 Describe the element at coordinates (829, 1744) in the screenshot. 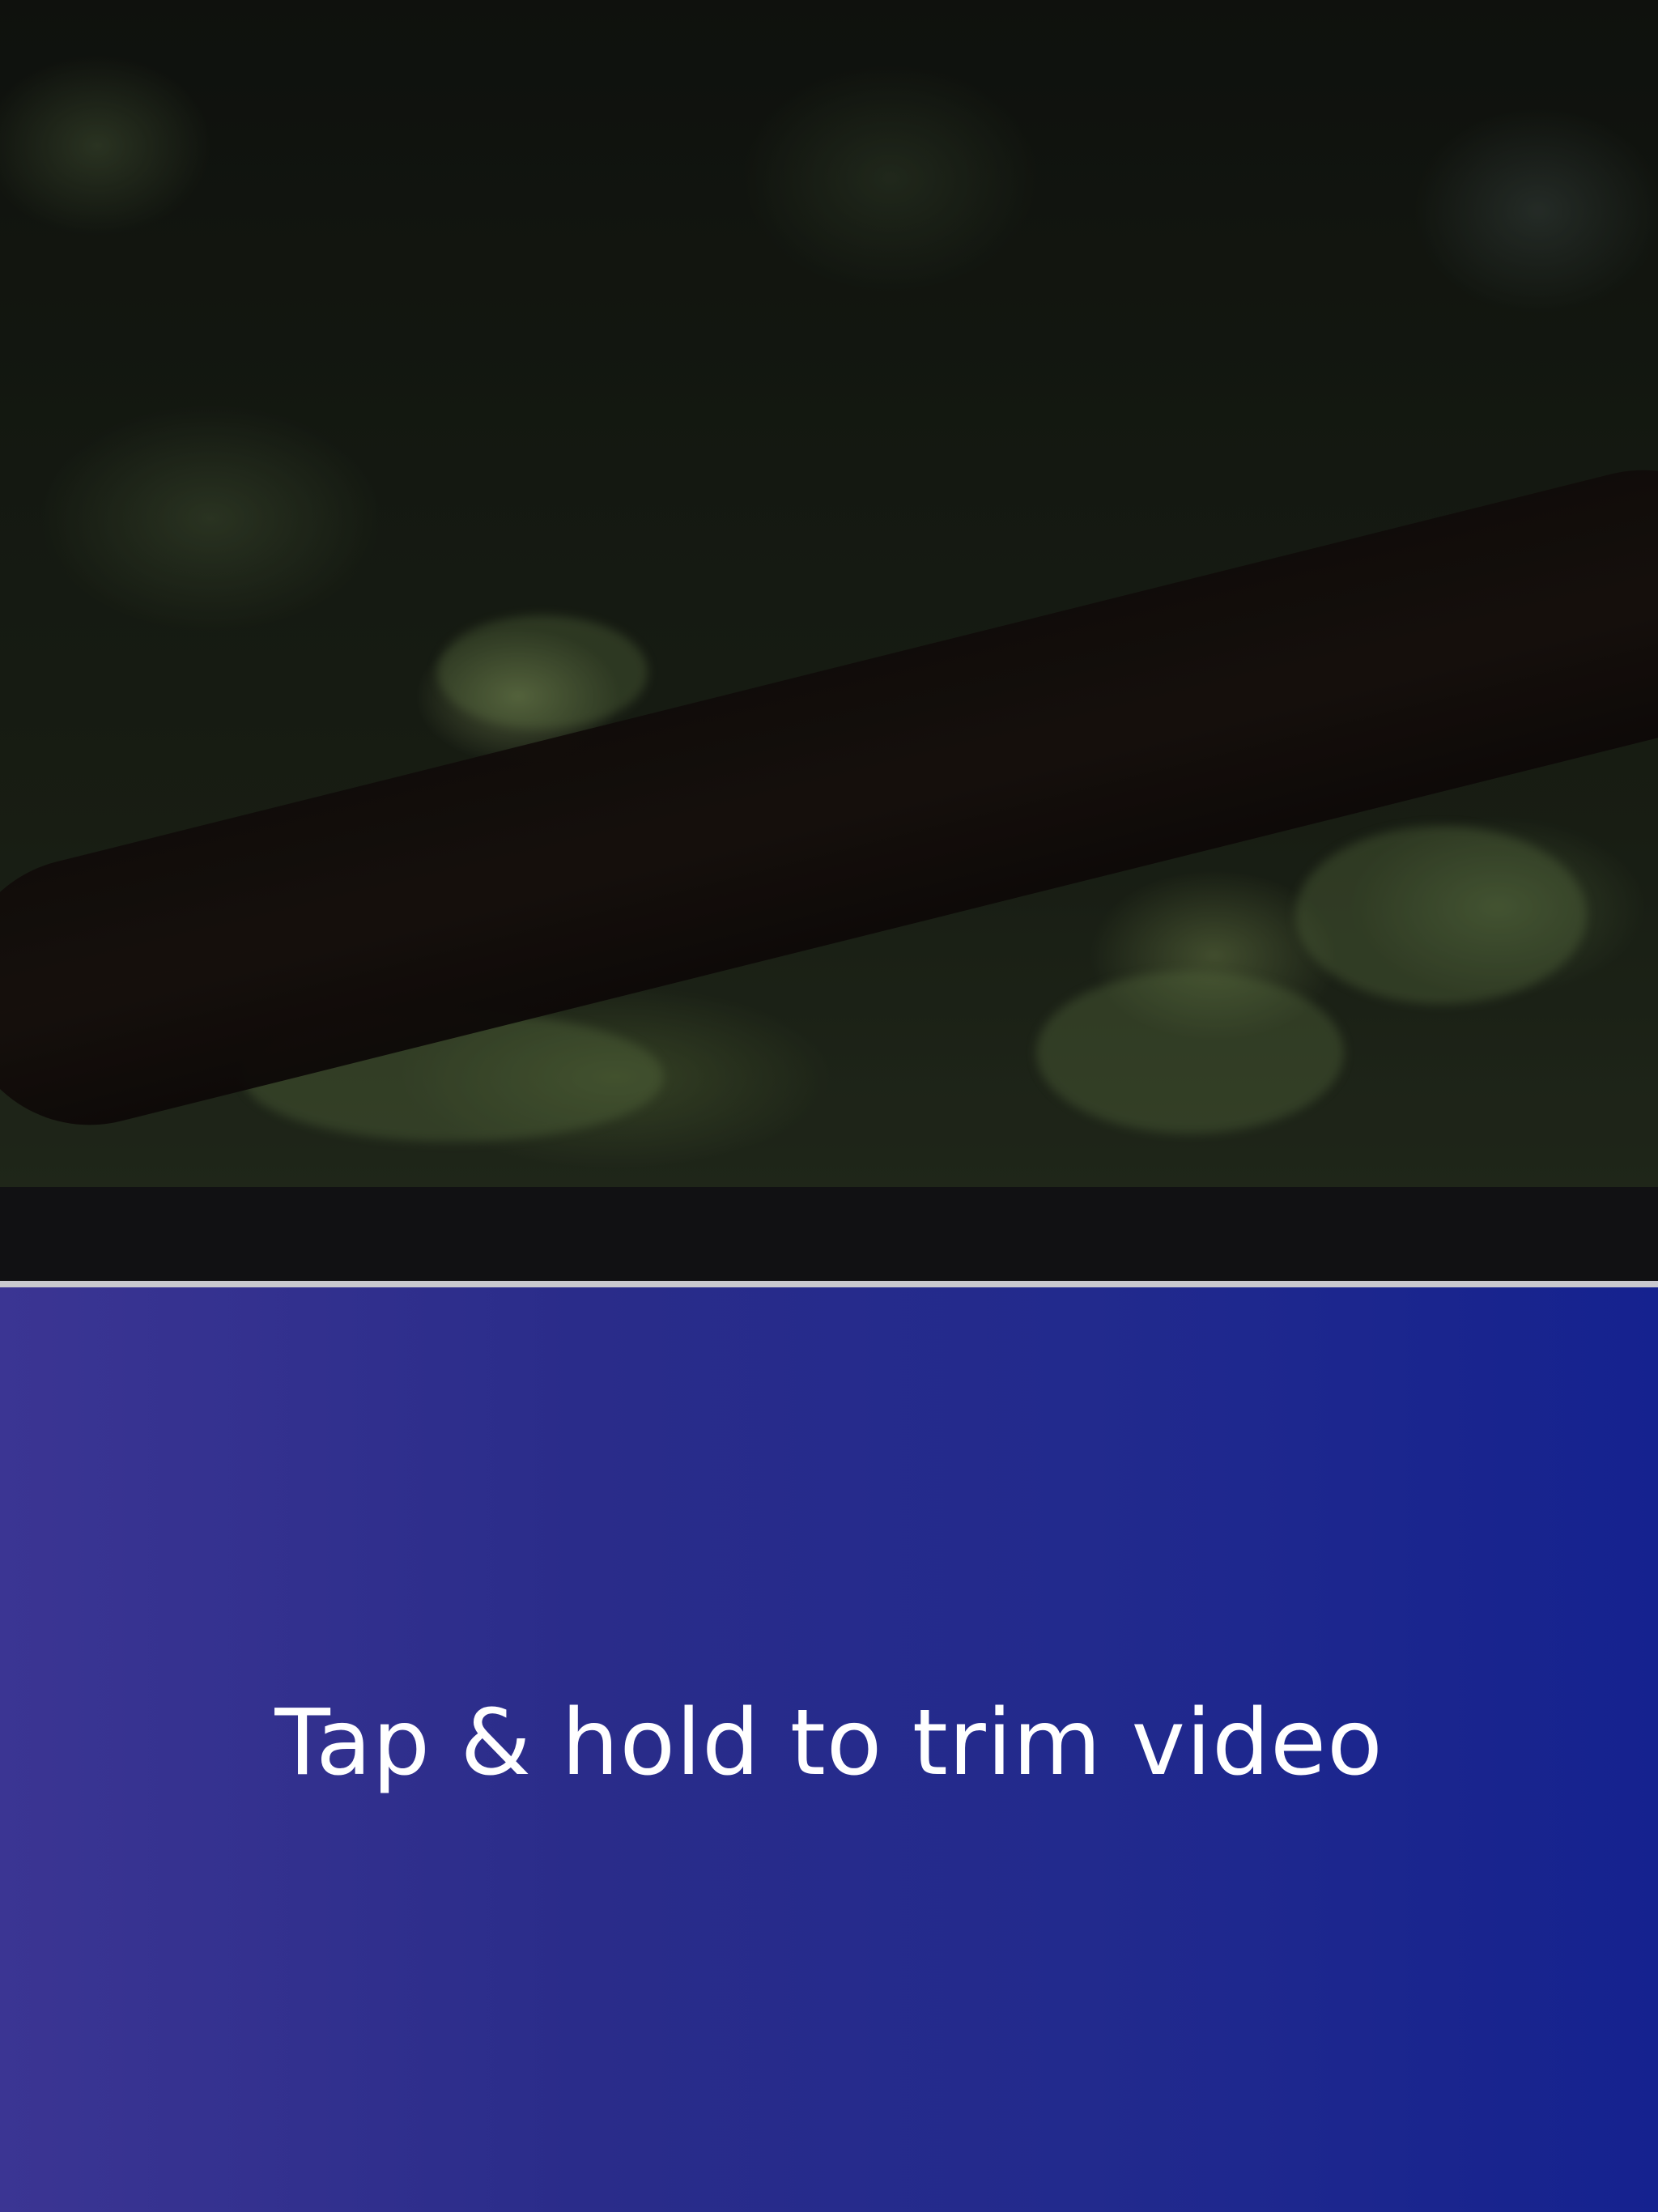

I see `trim-hint-text: Tap & hold to trim video` at that location.